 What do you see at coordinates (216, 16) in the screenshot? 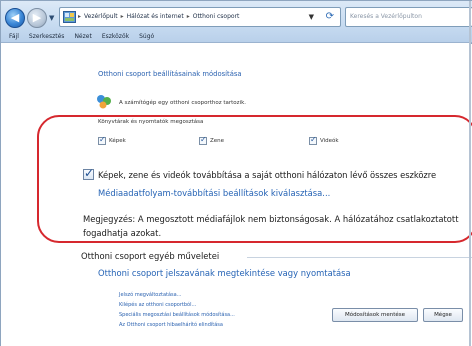
I see `breadcrumb-item-homegroup: Otthoni csoport` at bounding box center [216, 16].